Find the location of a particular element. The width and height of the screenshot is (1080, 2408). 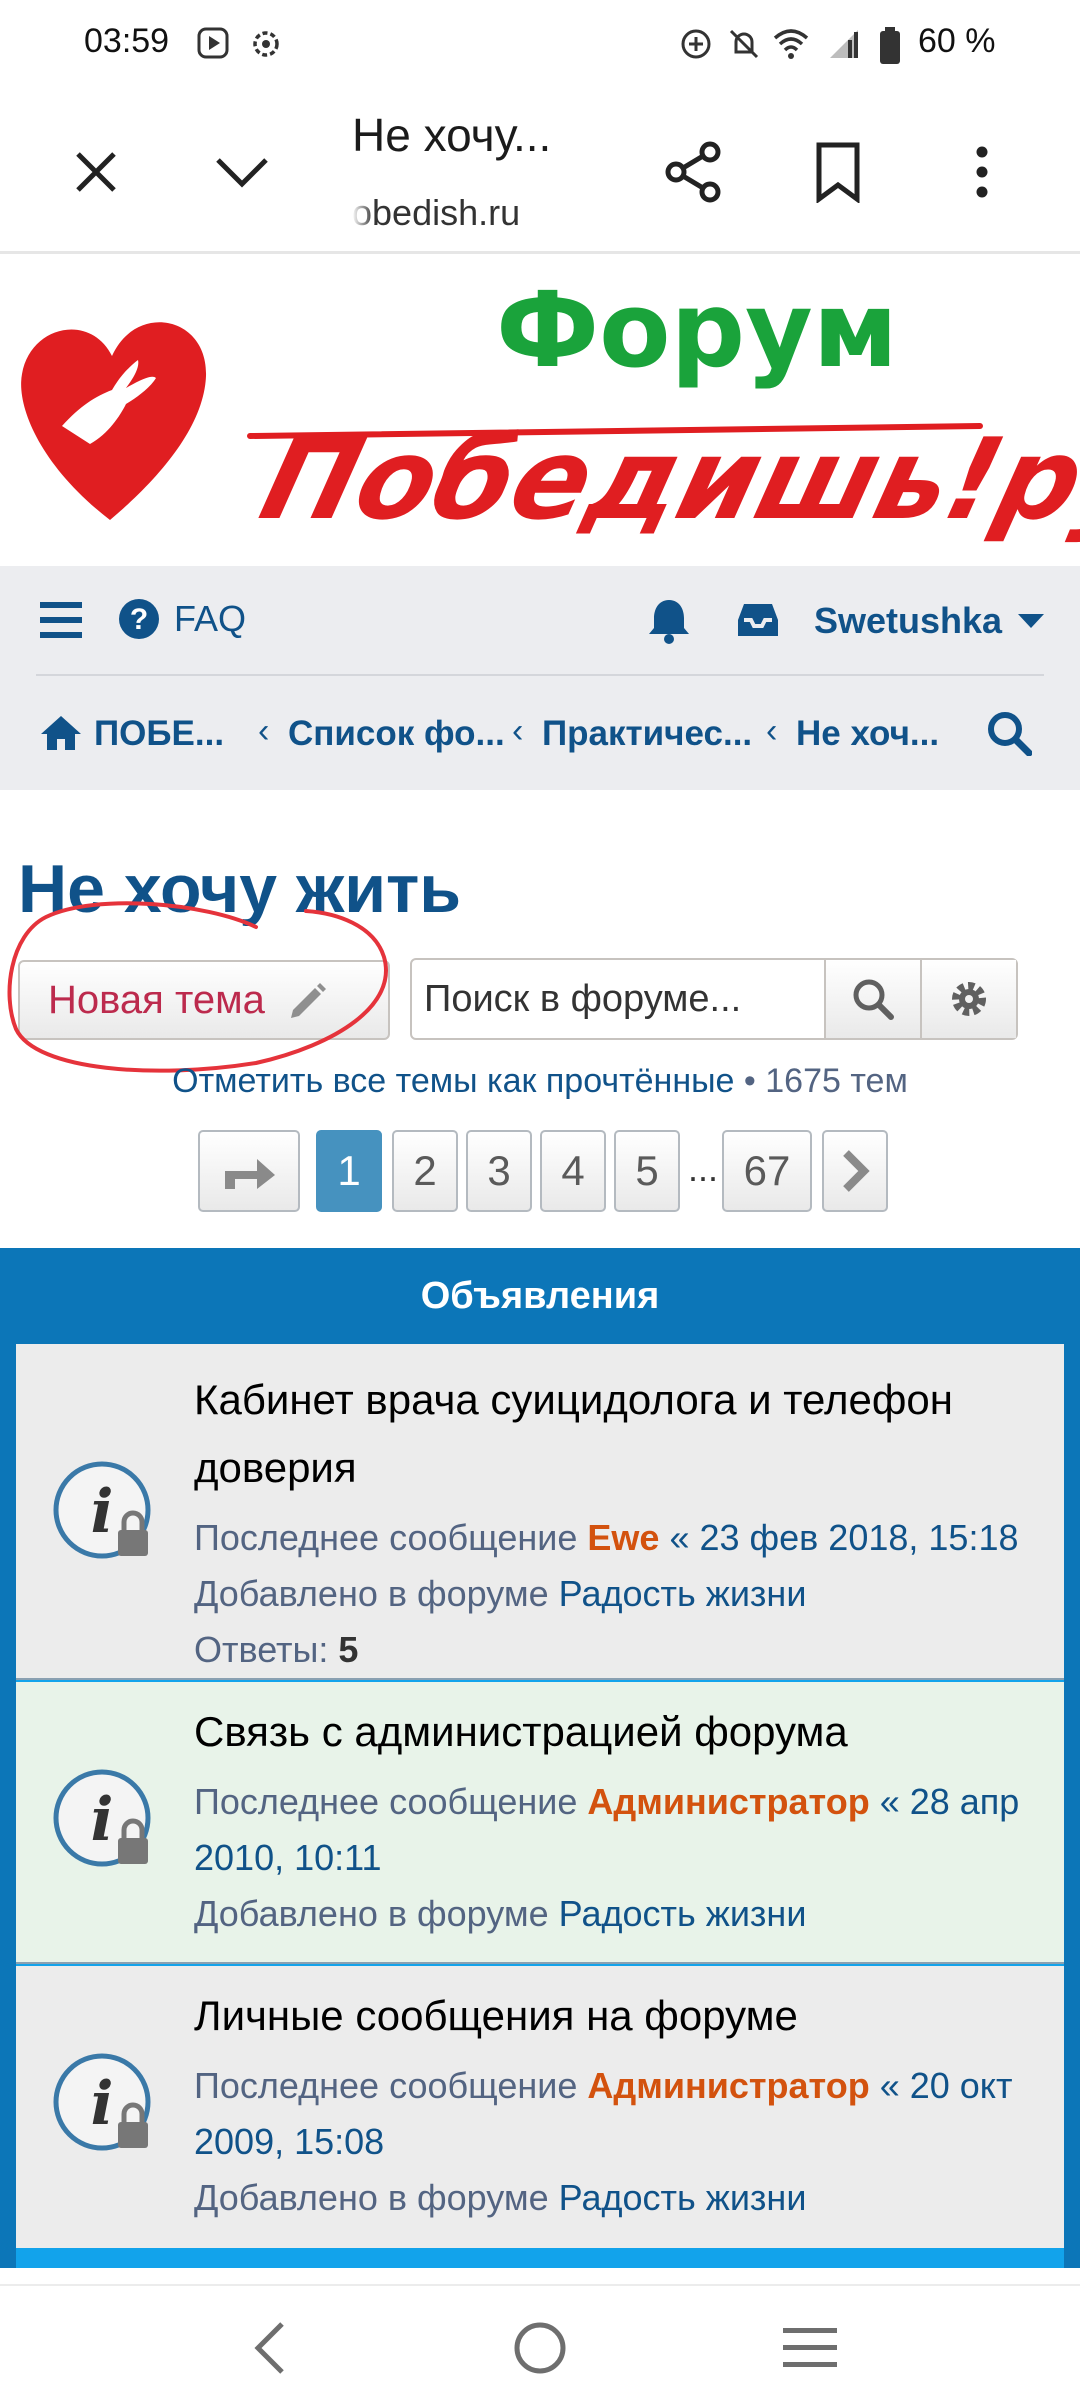

help-icon: ? is located at coordinates (139, 619).